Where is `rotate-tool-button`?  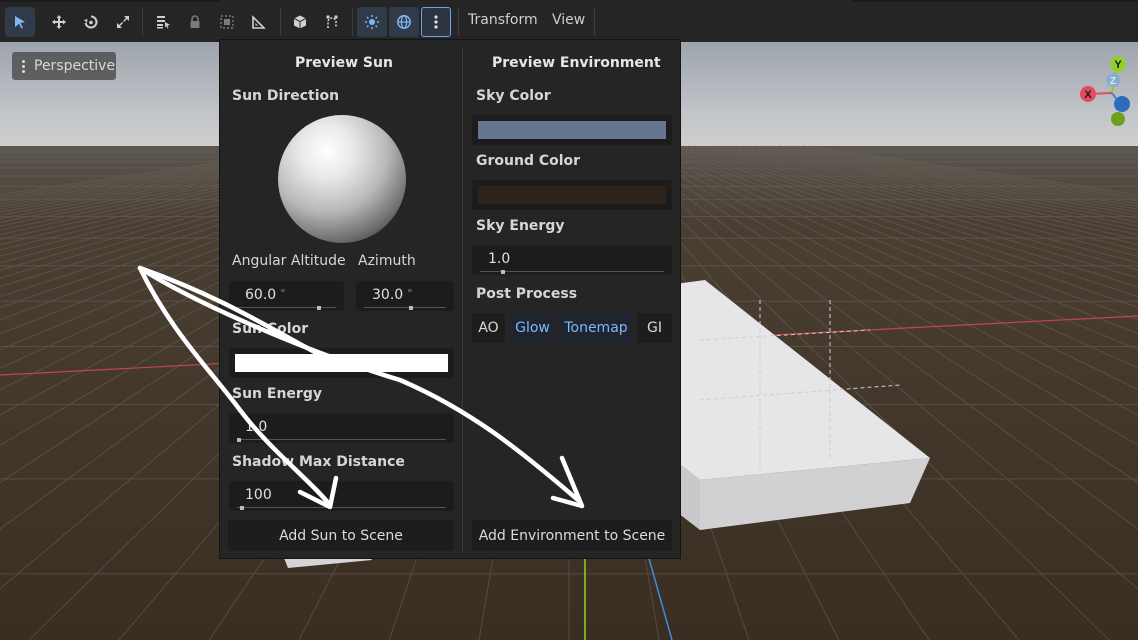 rotate-tool-button is located at coordinates (91, 22).